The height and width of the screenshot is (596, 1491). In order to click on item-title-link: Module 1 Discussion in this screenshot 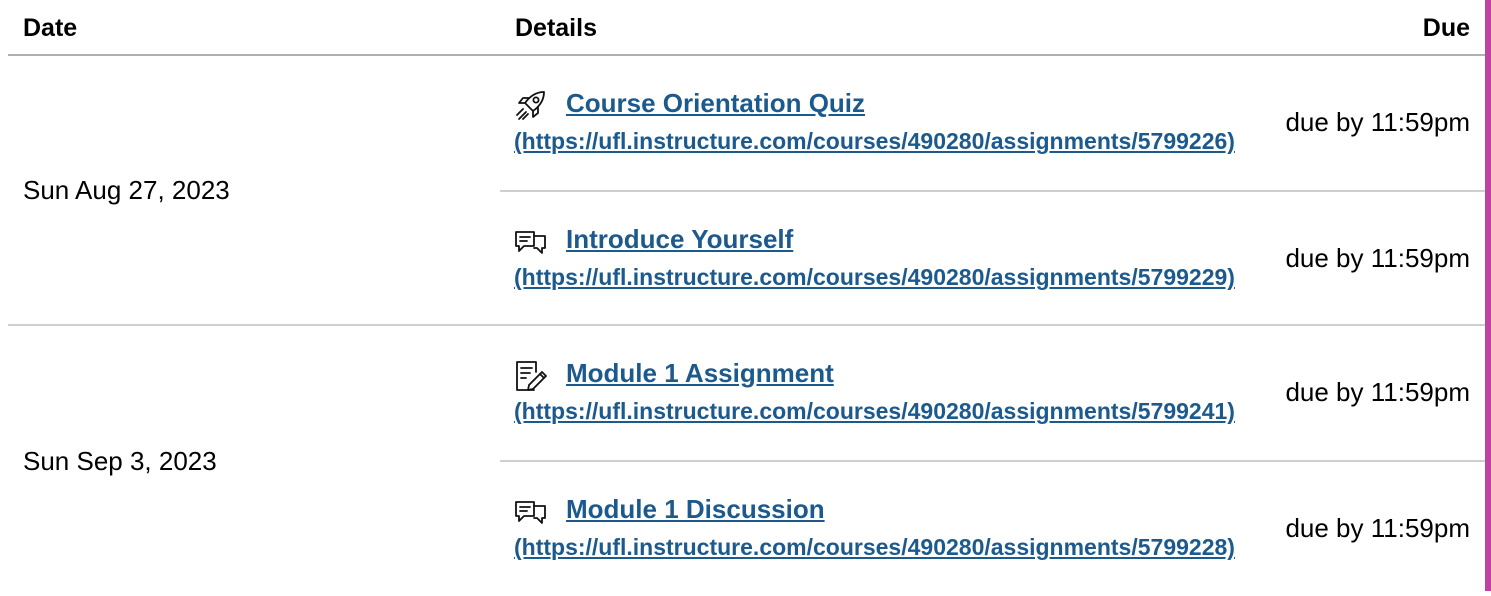, I will do `click(695, 509)`.